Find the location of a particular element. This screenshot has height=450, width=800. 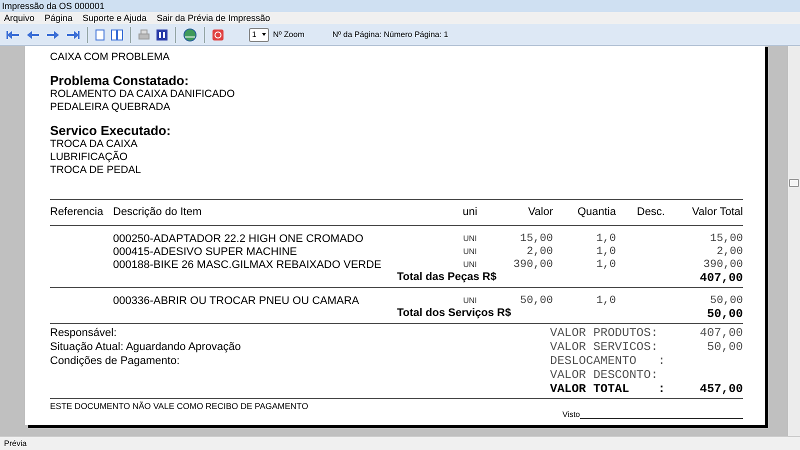

next-icon is located at coordinates (53, 35).